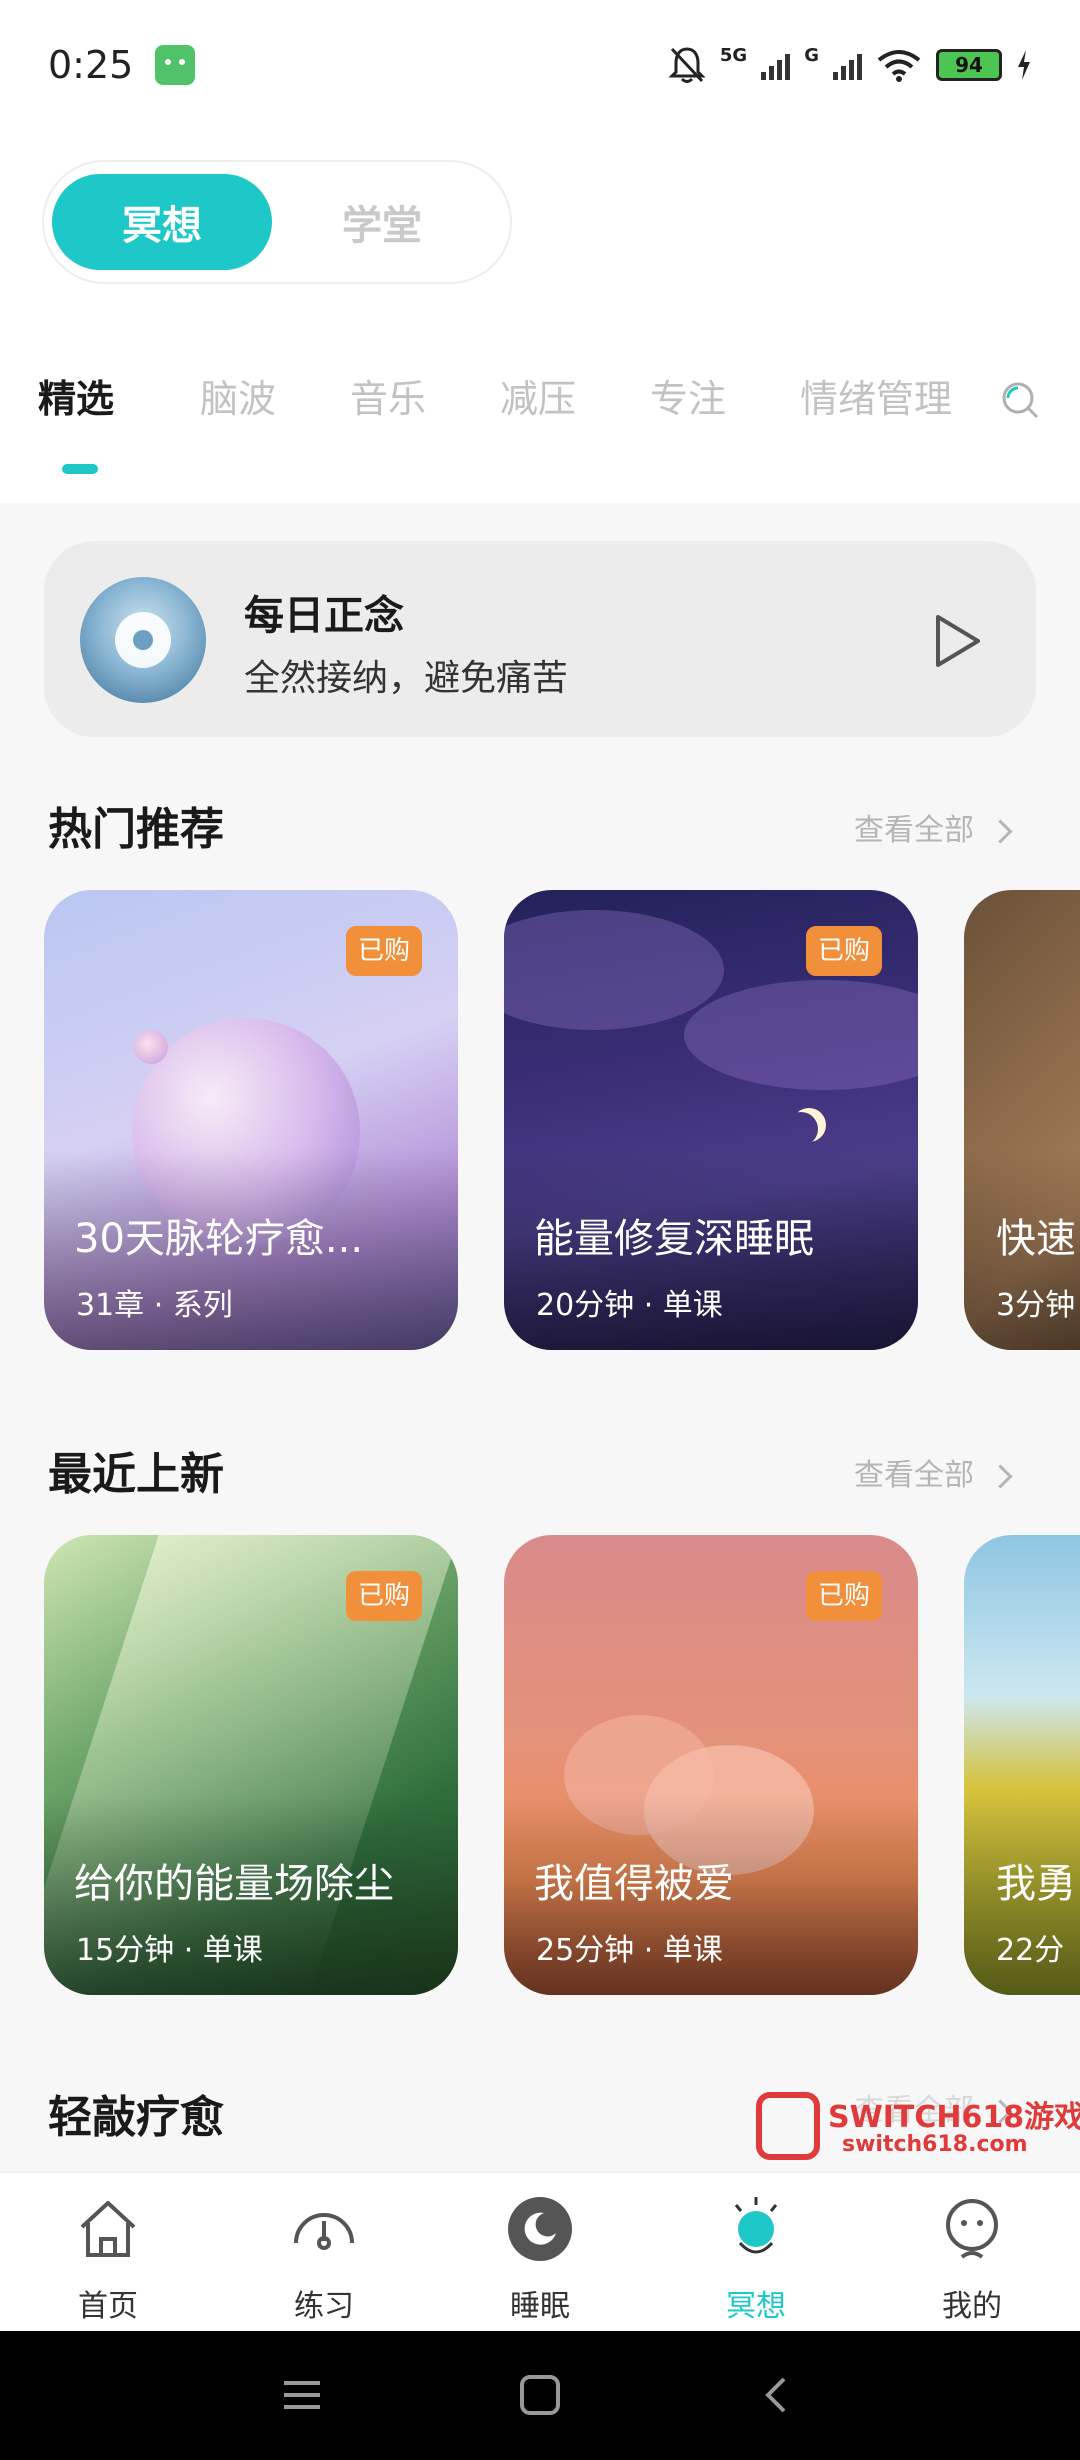 The height and width of the screenshot is (2460, 1080). I want to click on network-5g-label: 5G, so click(733, 55).